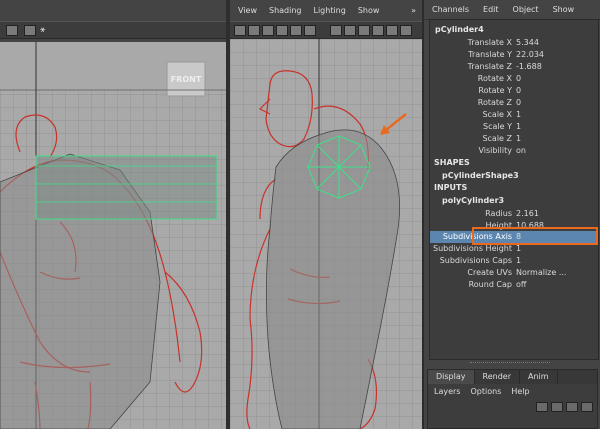 This screenshot has height=429, width=600. What do you see at coordinates (296, 30) in the screenshot?
I see `image-plane-icon` at bounding box center [296, 30].